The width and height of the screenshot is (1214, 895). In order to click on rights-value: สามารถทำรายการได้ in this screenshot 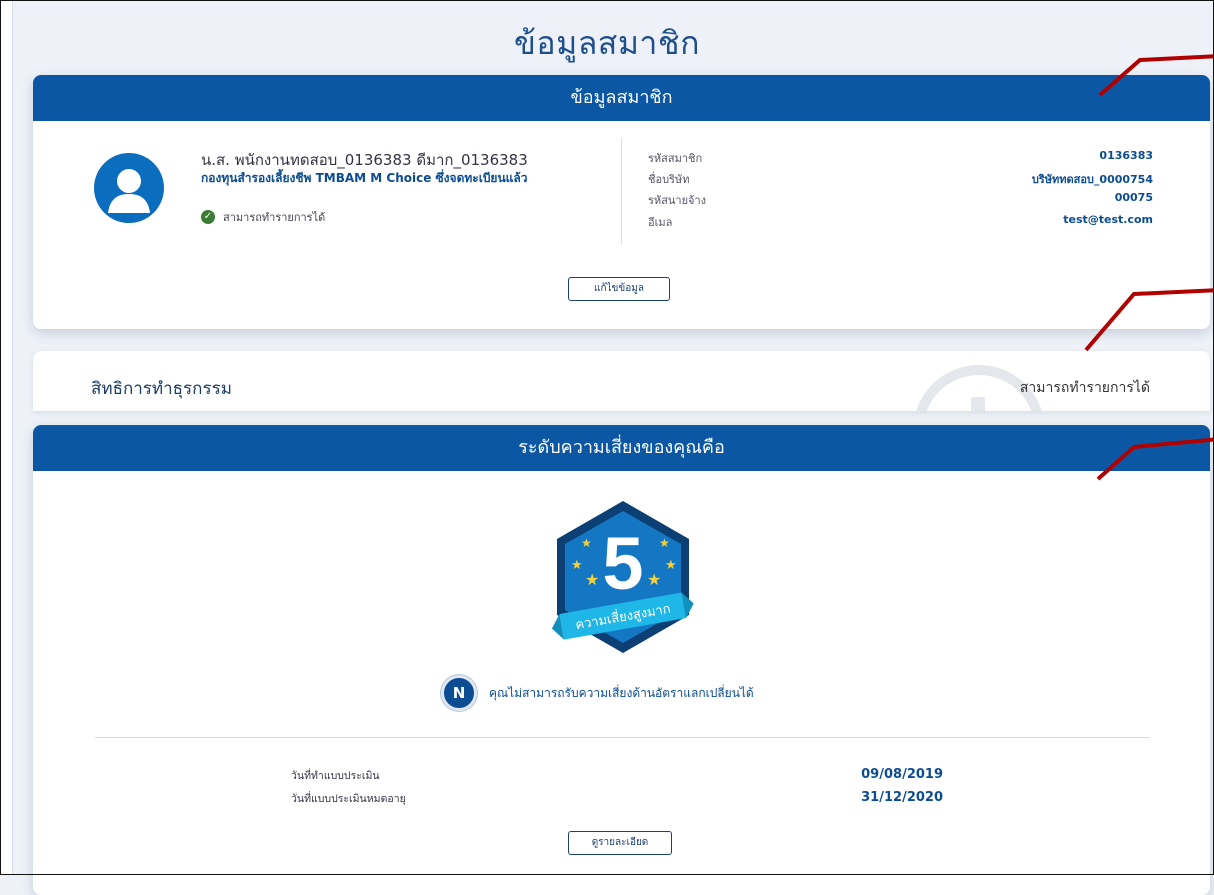, I will do `click(1084, 388)`.